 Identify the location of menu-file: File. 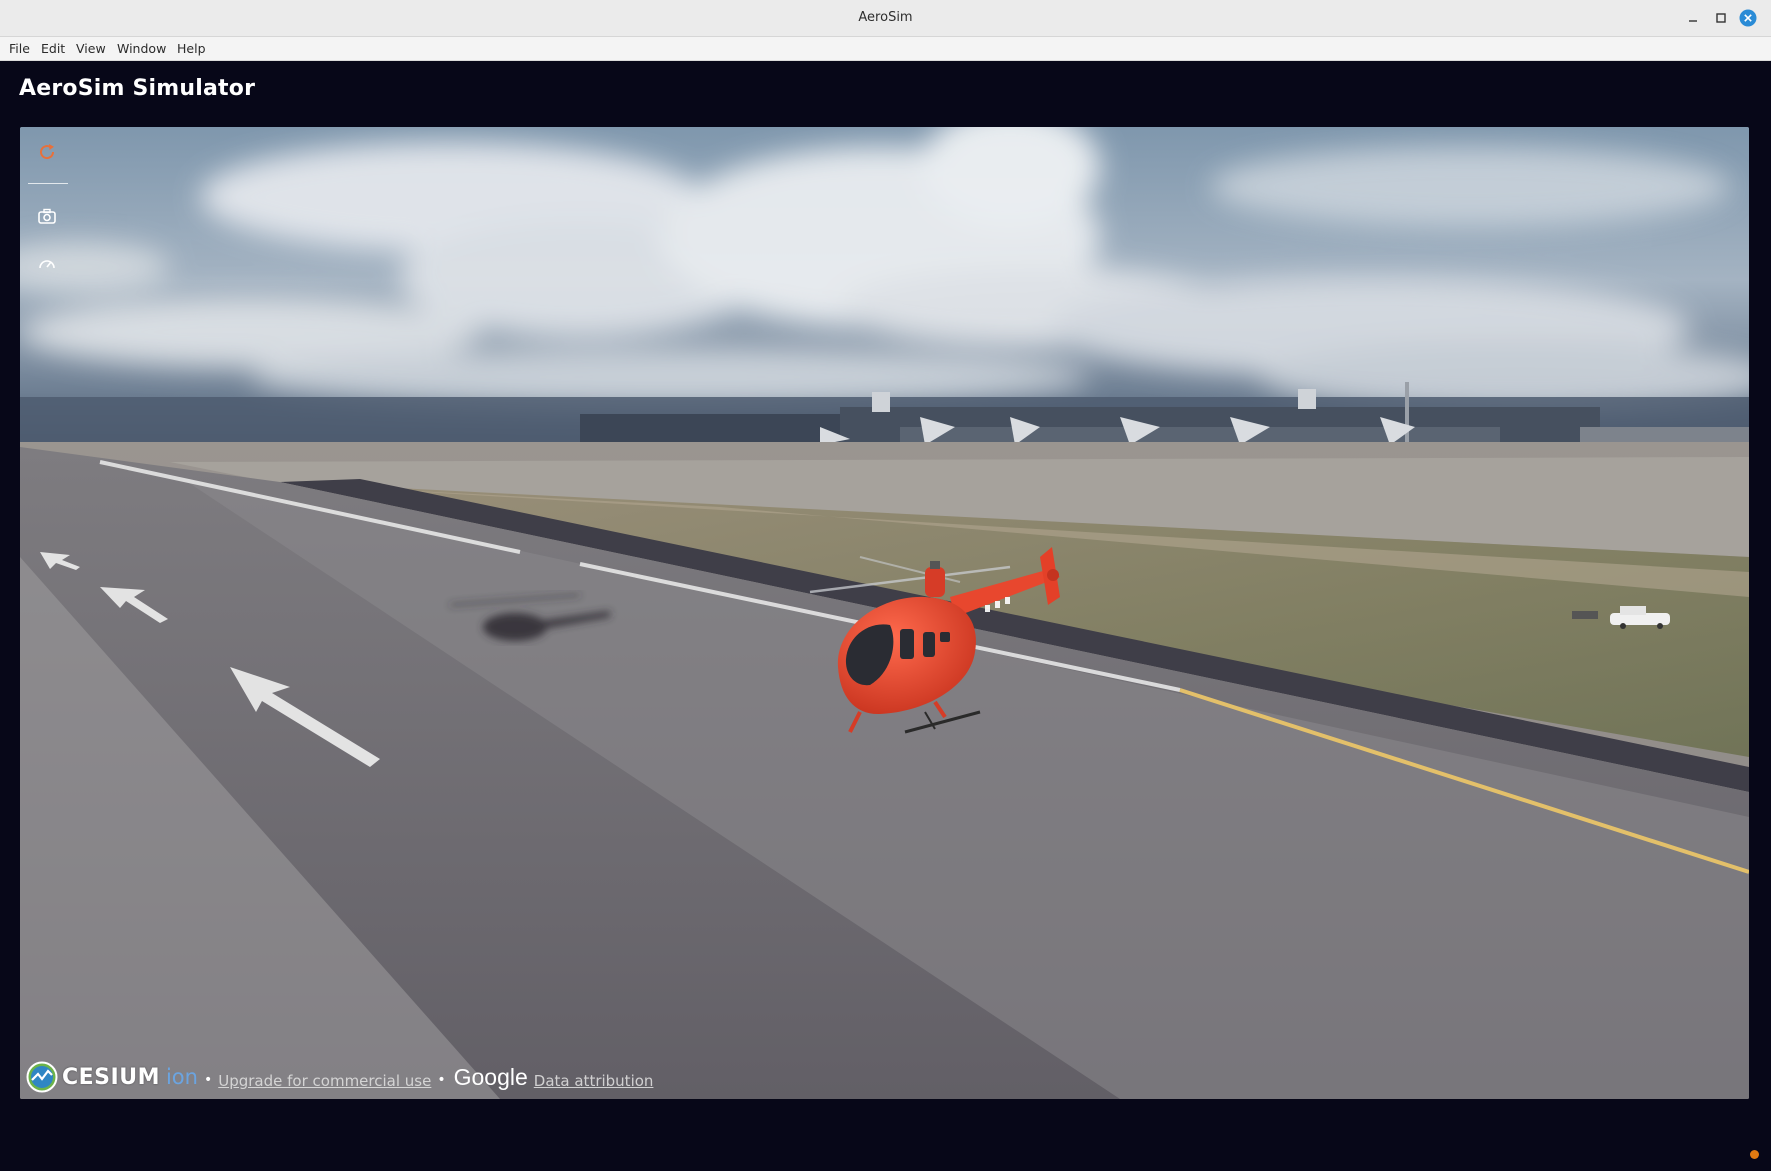
(19, 48).